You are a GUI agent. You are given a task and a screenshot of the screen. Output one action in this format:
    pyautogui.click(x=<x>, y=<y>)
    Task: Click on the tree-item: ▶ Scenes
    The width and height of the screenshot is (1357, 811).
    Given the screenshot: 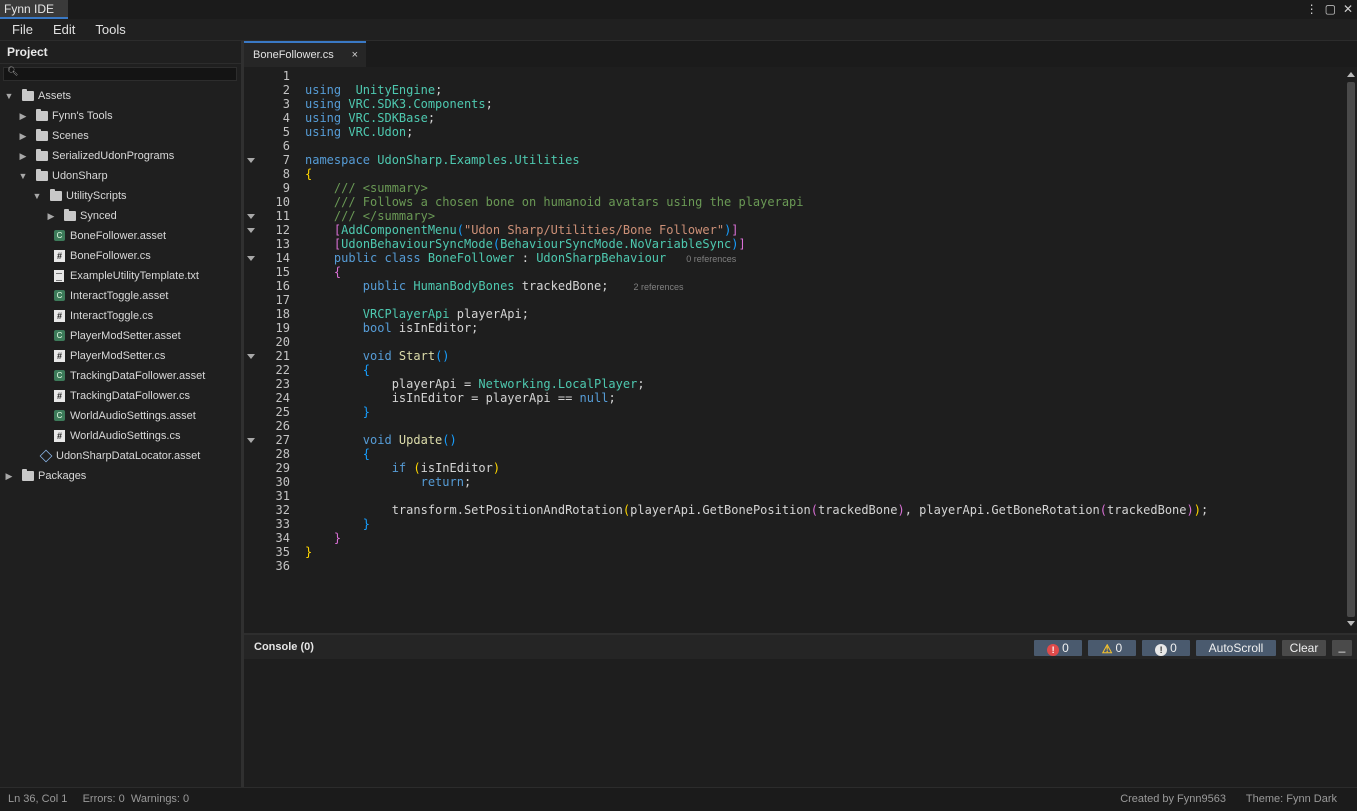 What is the action you would take?
    pyautogui.click(x=120, y=136)
    